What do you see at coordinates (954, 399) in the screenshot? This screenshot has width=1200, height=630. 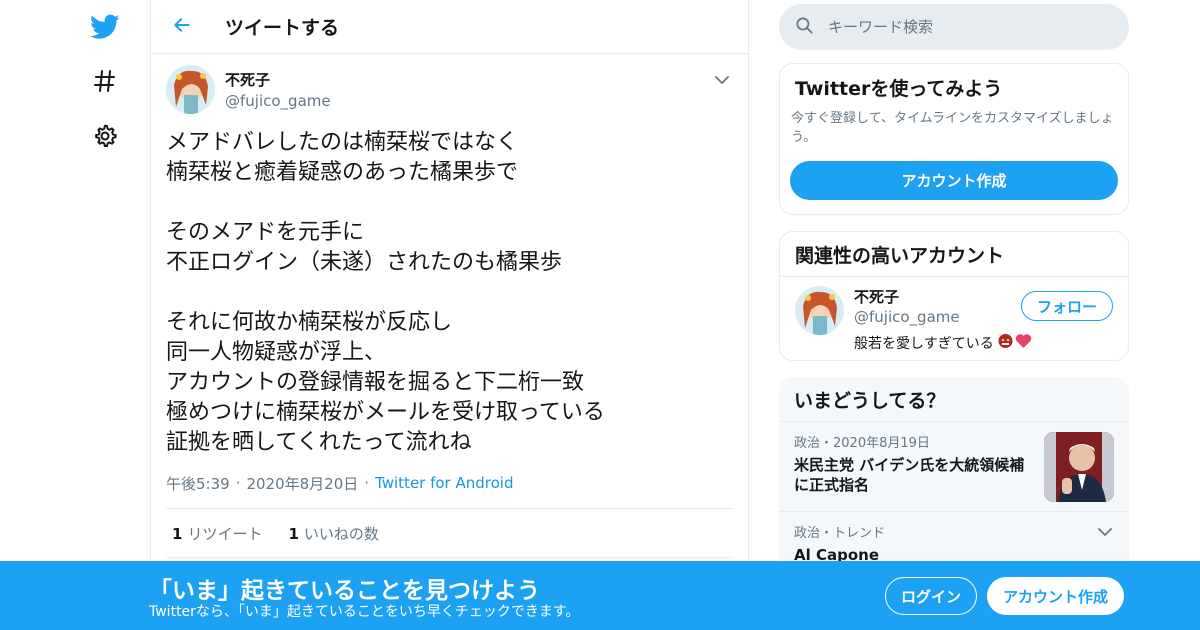 I see `trends-header: いまどうしてる？` at bounding box center [954, 399].